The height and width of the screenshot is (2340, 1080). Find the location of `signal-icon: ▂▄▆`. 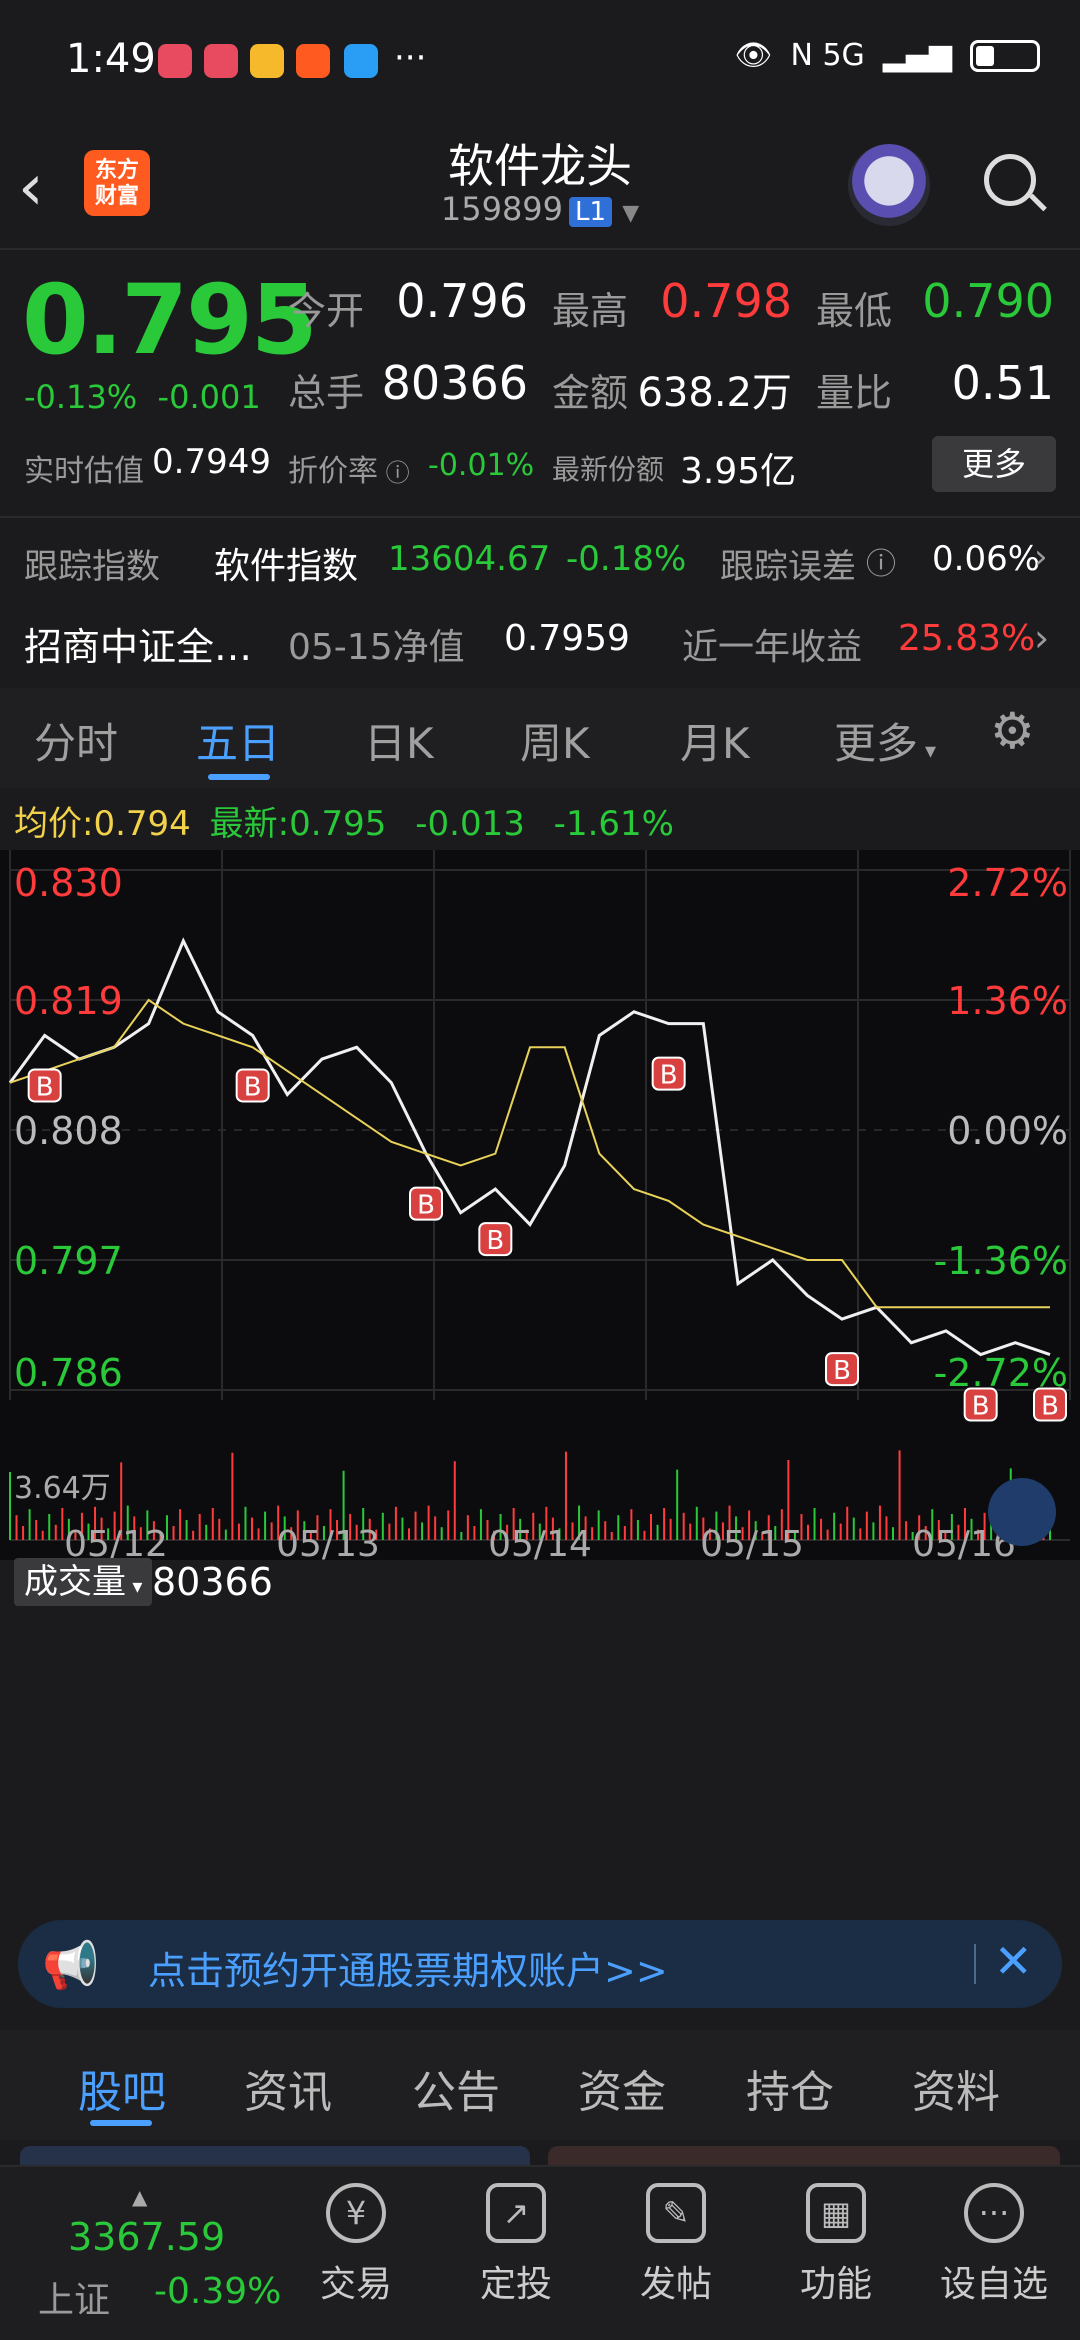

signal-icon: ▂▄▆ is located at coordinates (917, 55).